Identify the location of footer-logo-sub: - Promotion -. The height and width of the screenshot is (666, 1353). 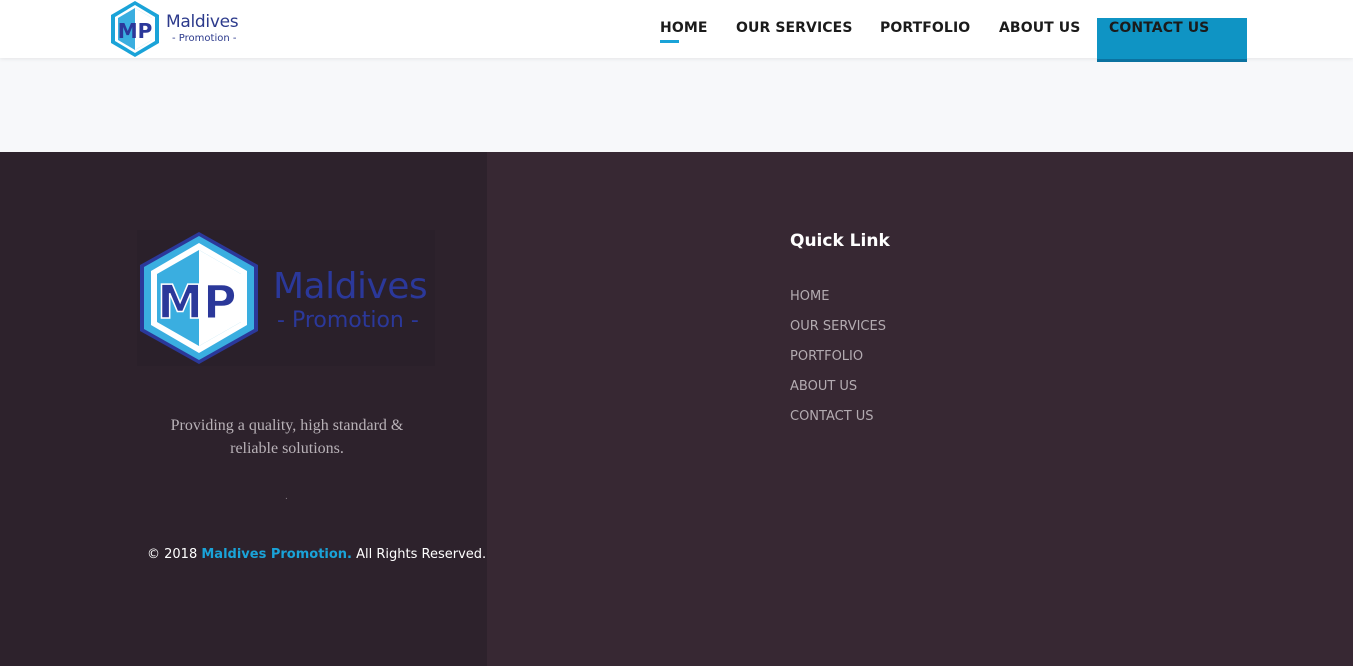
(348, 320).